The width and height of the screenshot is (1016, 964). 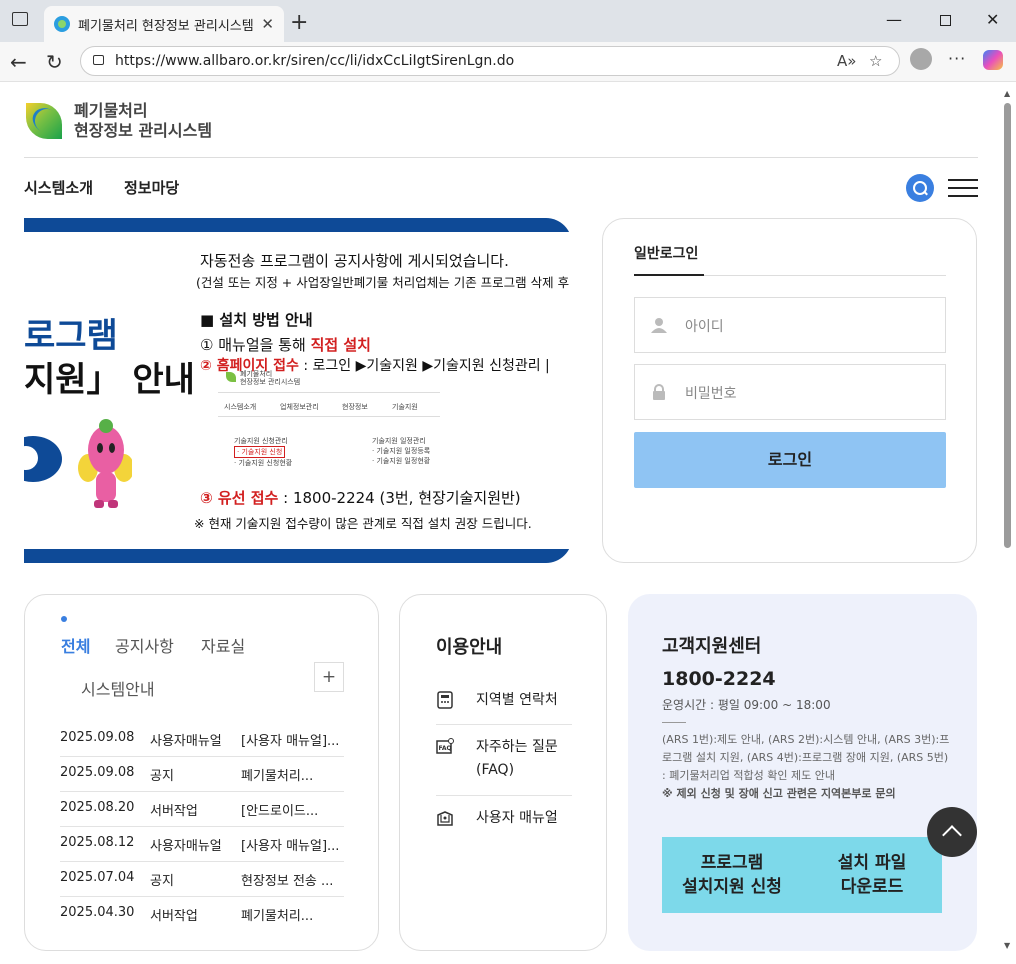 I want to click on profile-avatar, so click(x=921, y=59).